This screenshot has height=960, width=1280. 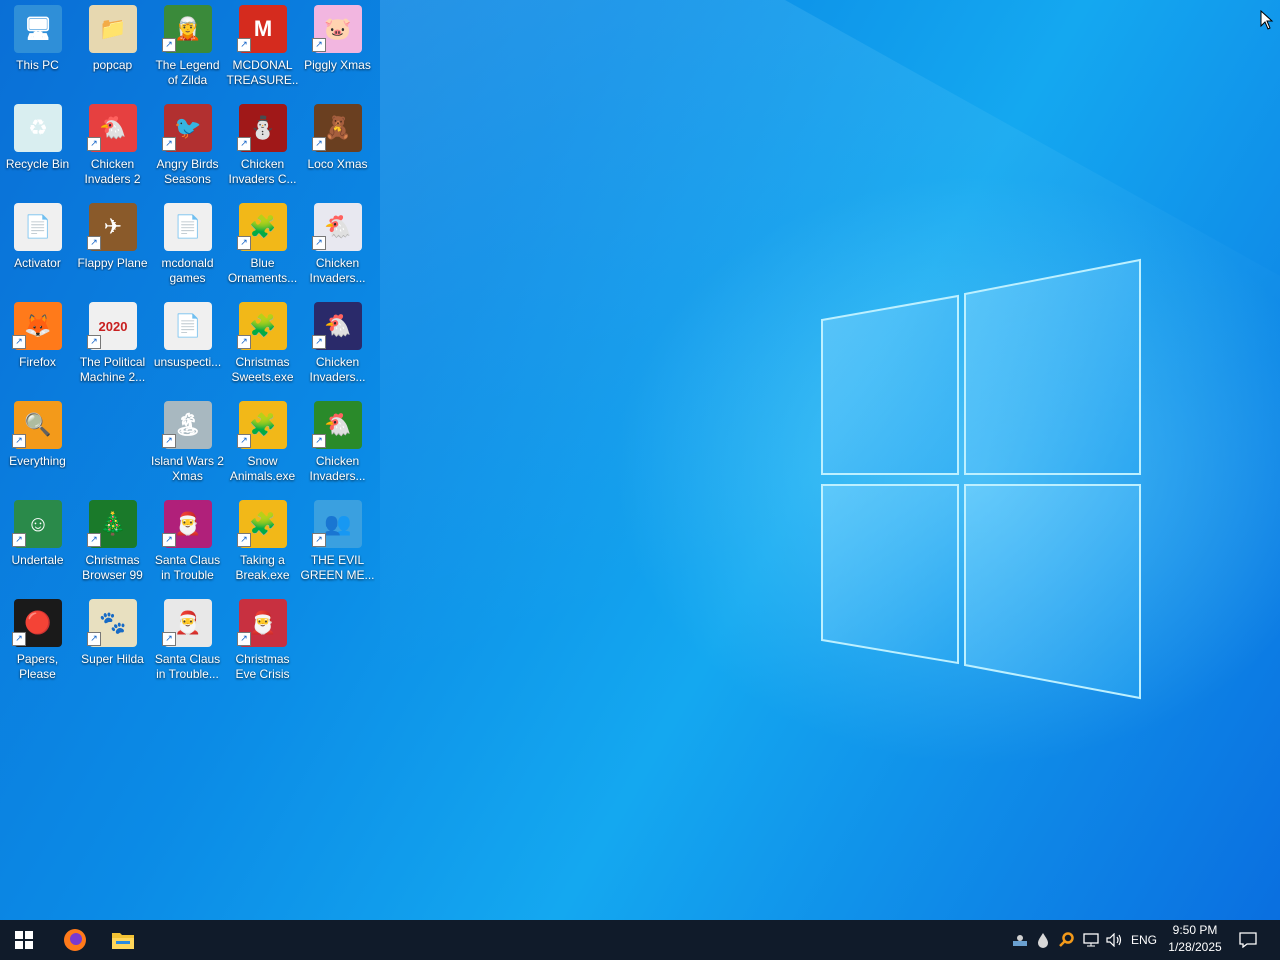 I want to click on desktop-icon: 🧩 ↗ Snow Animals.exe, so click(x=262, y=444).